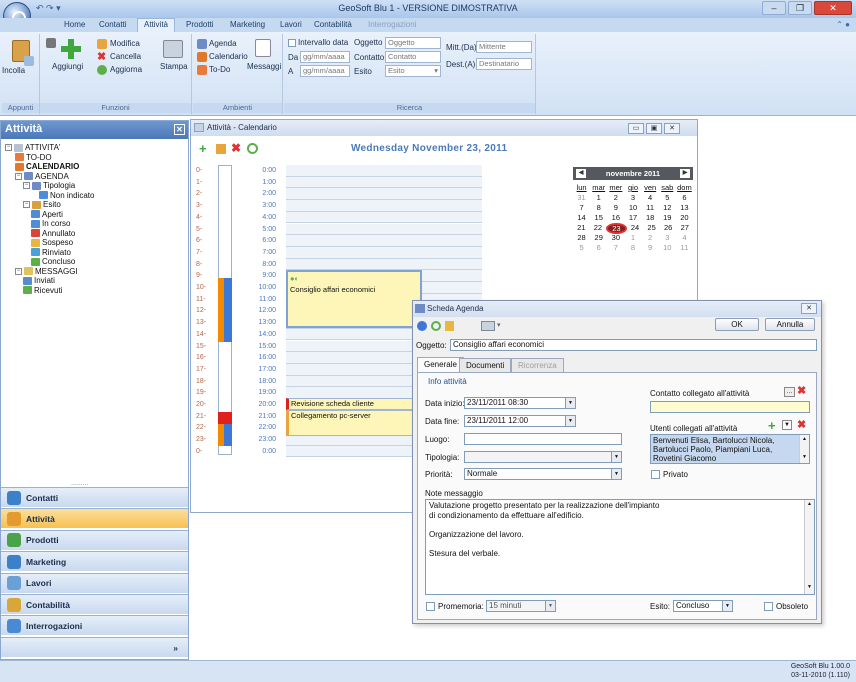 This screenshot has width=856, height=682. Describe the element at coordinates (252, 148) in the screenshot. I see `refresh-icon` at that location.